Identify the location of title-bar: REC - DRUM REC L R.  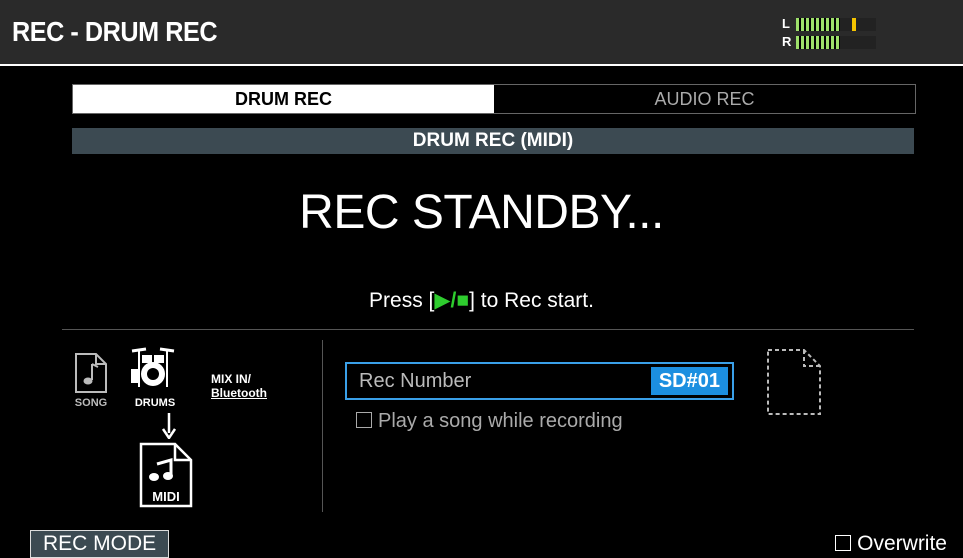
(481, 33).